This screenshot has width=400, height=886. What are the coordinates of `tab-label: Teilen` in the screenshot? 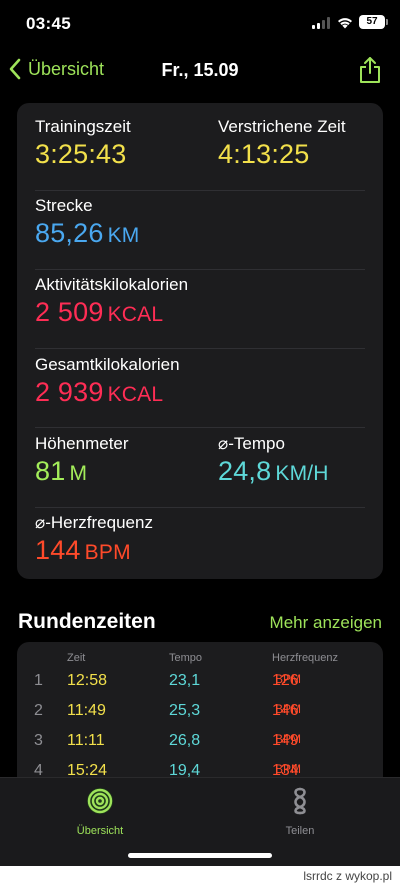 It's located at (300, 831).